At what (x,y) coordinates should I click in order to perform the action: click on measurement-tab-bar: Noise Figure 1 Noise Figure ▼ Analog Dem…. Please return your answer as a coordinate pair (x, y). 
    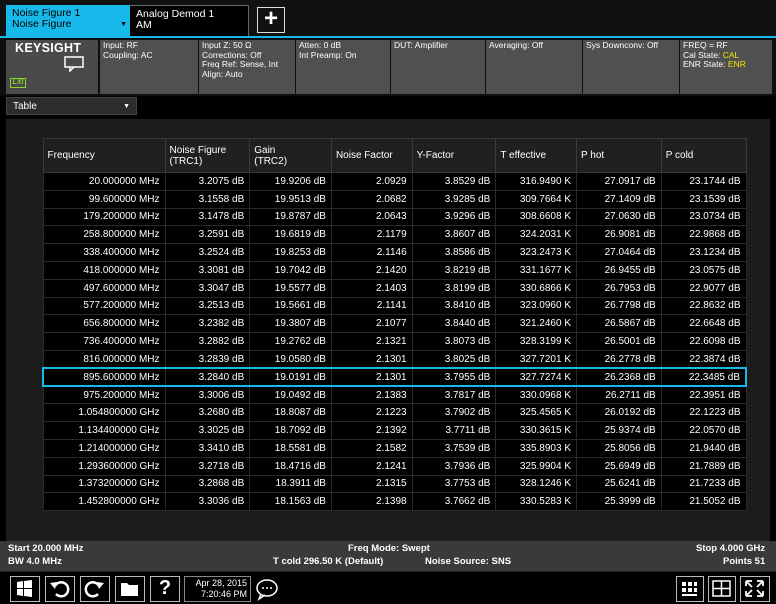
    Looking at the image, I should click on (388, 19).